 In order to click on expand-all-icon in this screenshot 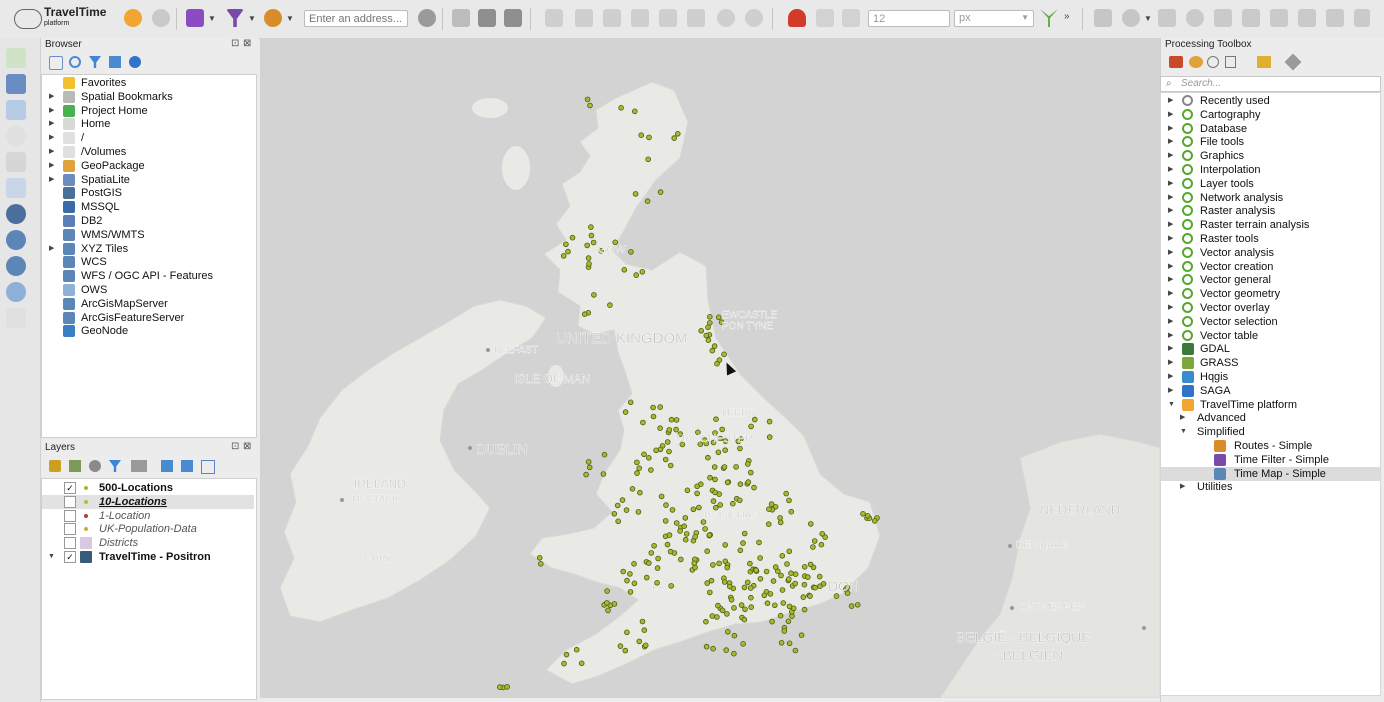, I will do `click(167, 466)`.